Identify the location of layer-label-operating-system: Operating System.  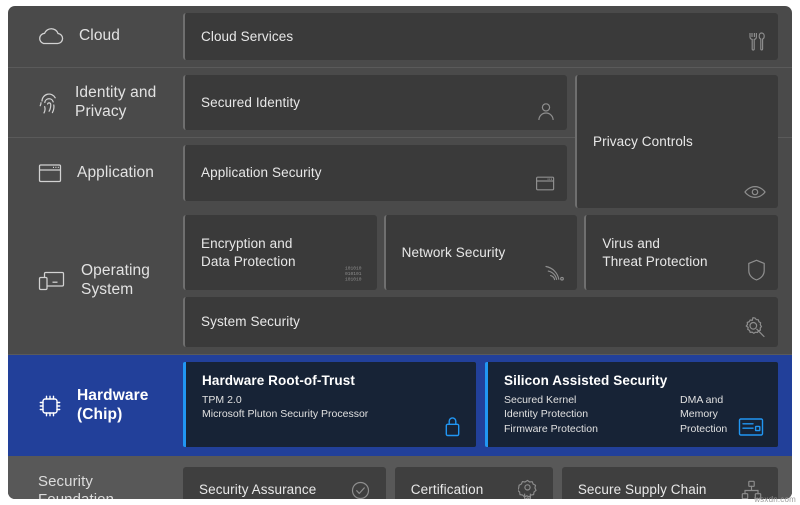
(95, 281).